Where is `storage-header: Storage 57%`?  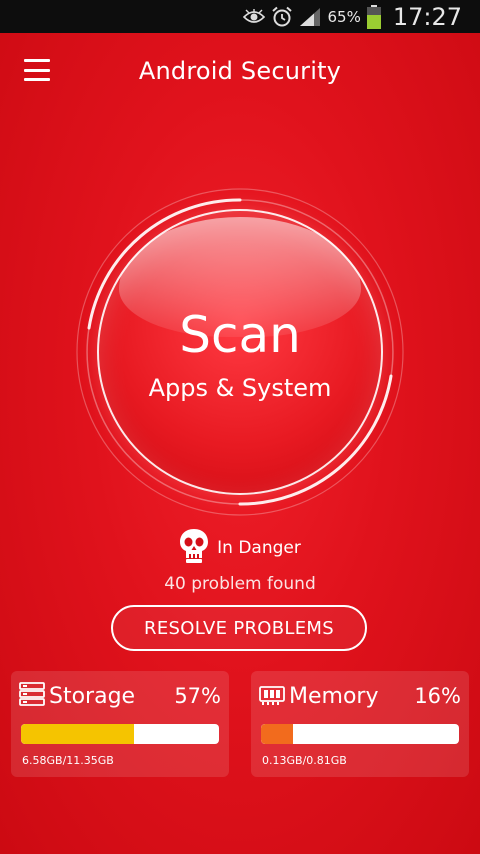 storage-header: Storage 57% is located at coordinates (120, 696).